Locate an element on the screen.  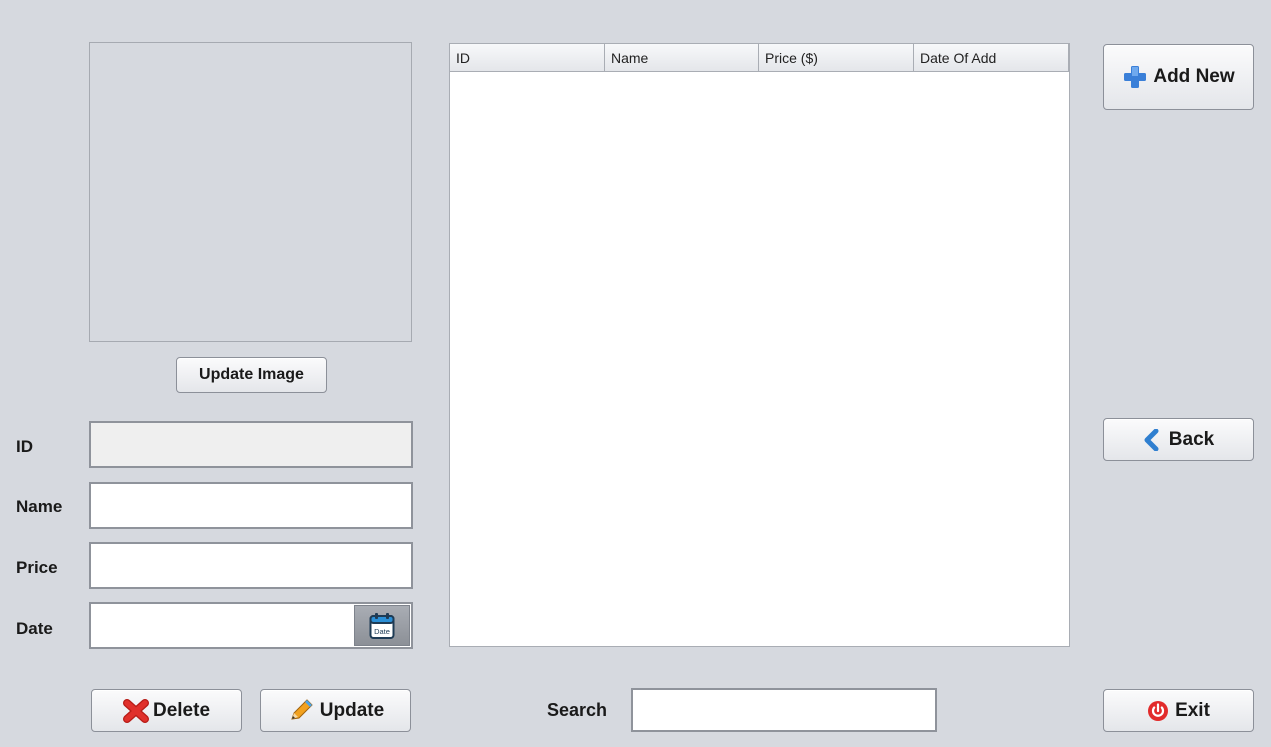
date-picker-button: Date is located at coordinates (382, 625).